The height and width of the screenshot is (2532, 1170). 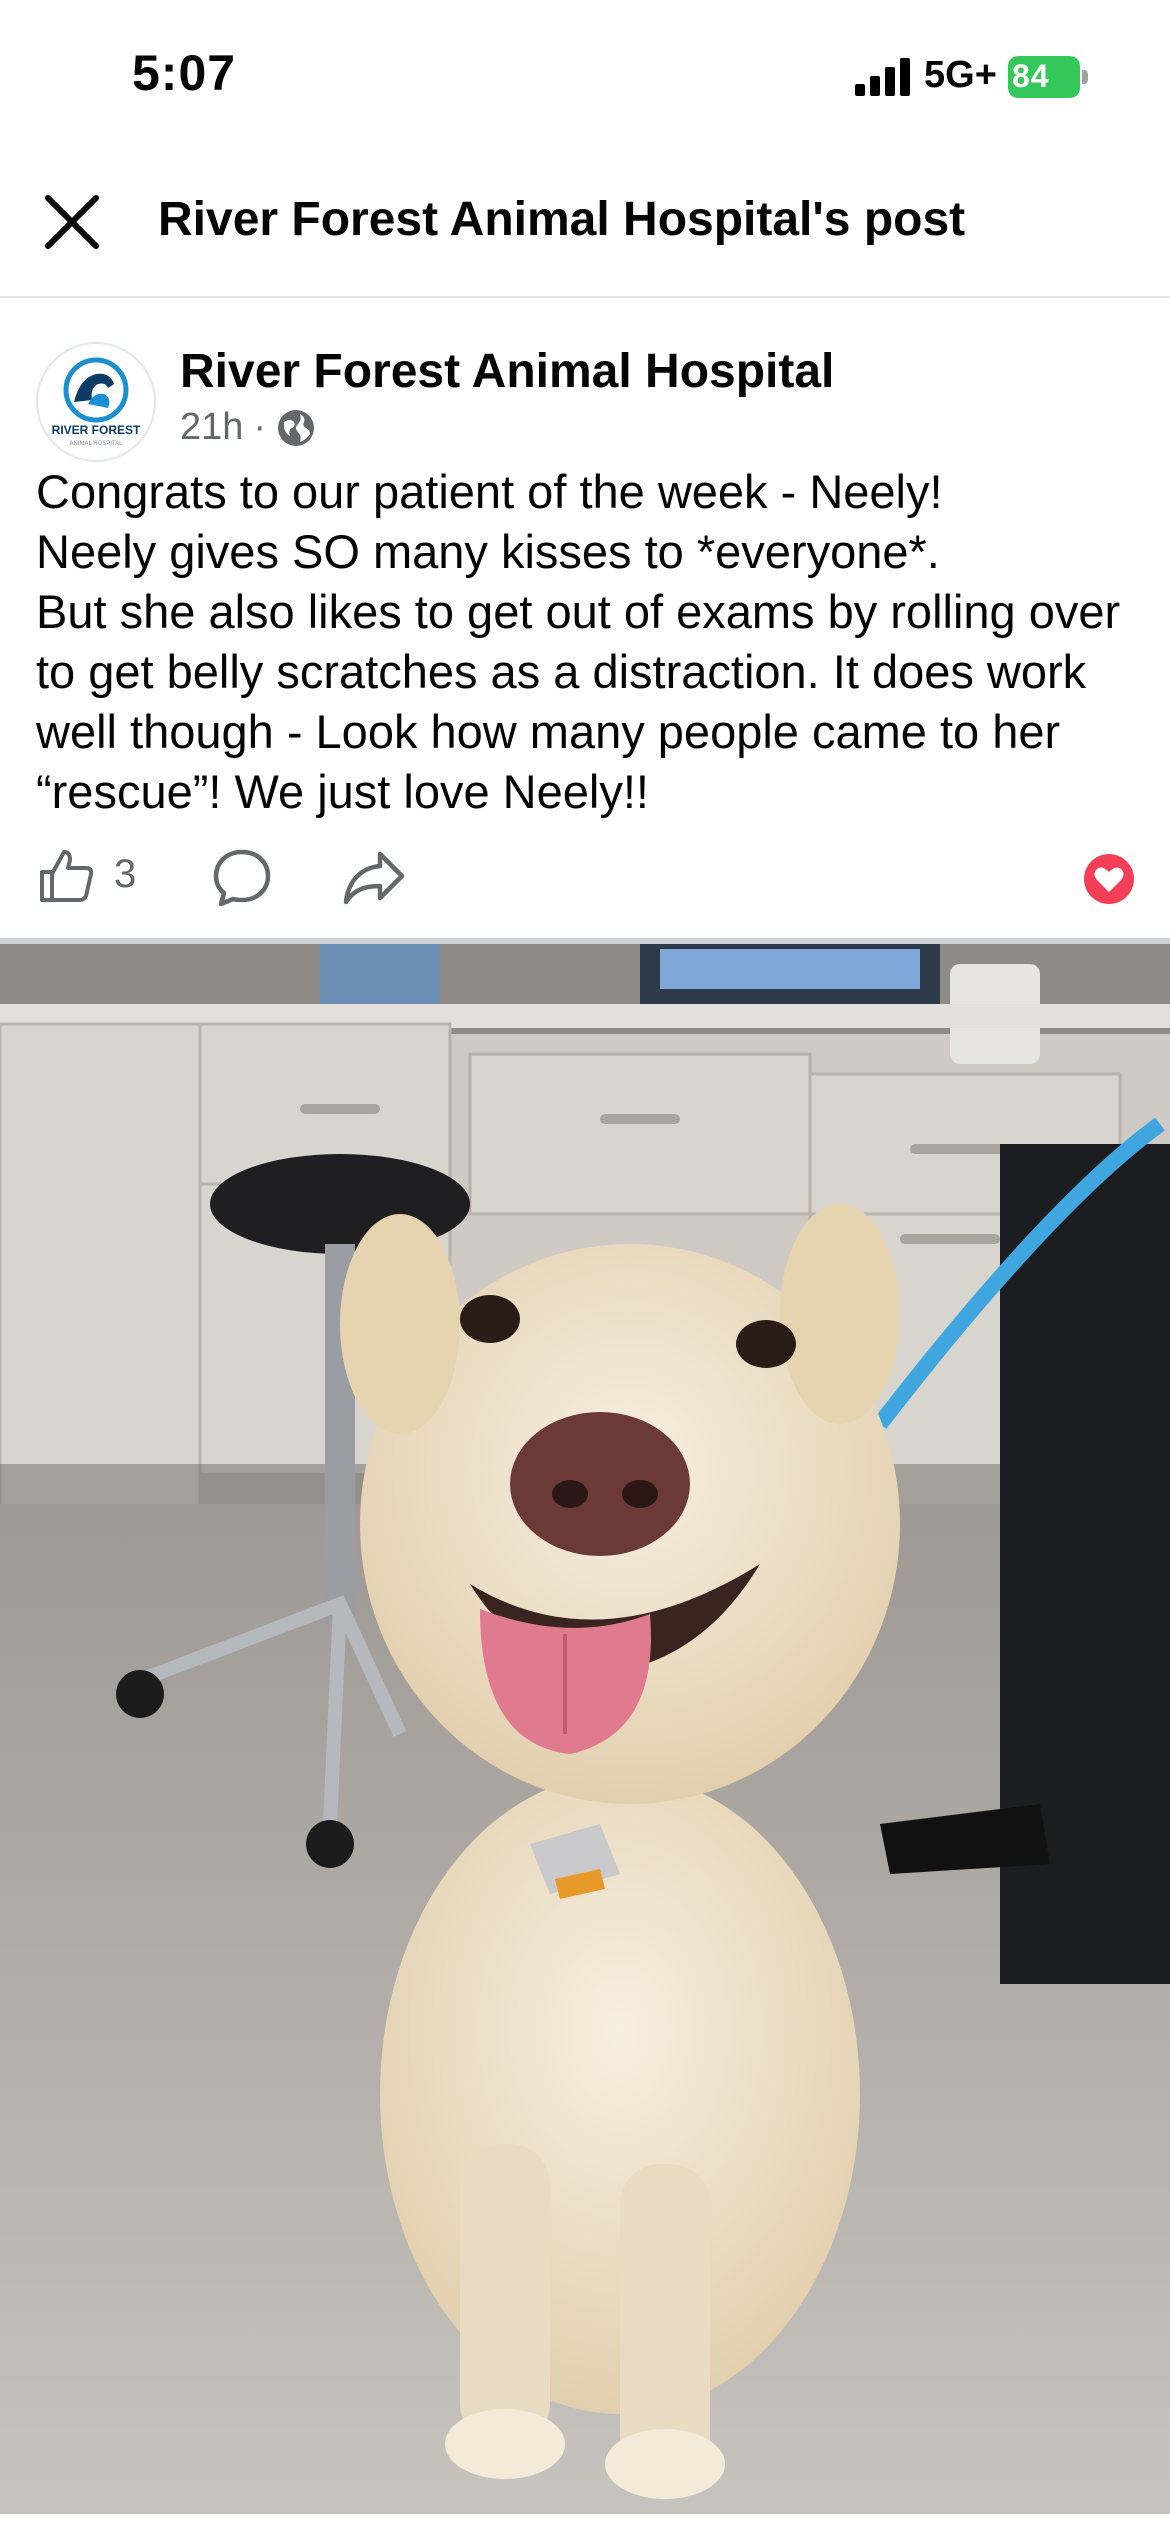 I want to click on globe-icon, so click(x=296, y=427).